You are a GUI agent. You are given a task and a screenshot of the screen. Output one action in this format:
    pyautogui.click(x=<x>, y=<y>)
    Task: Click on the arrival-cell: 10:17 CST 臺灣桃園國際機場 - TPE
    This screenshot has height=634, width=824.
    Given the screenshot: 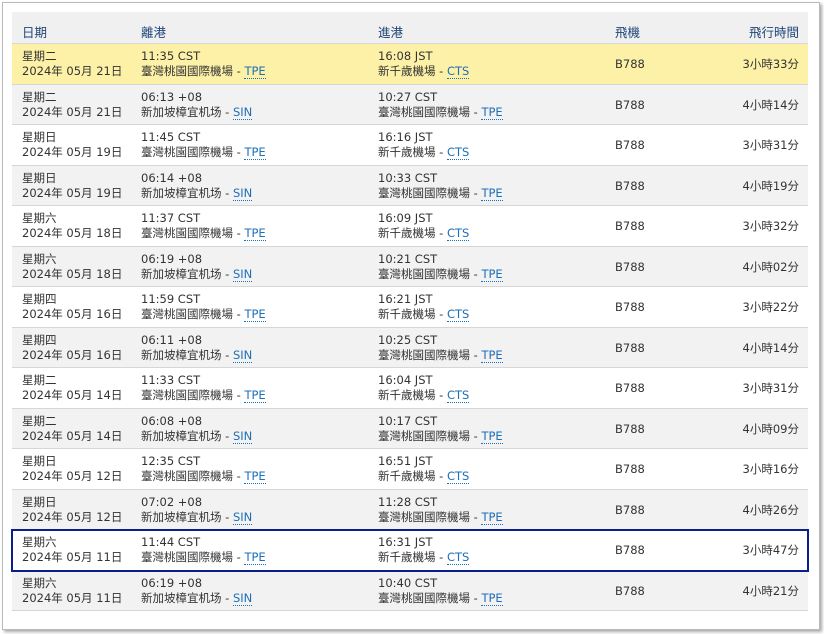 What is the action you would take?
    pyautogui.click(x=440, y=428)
    